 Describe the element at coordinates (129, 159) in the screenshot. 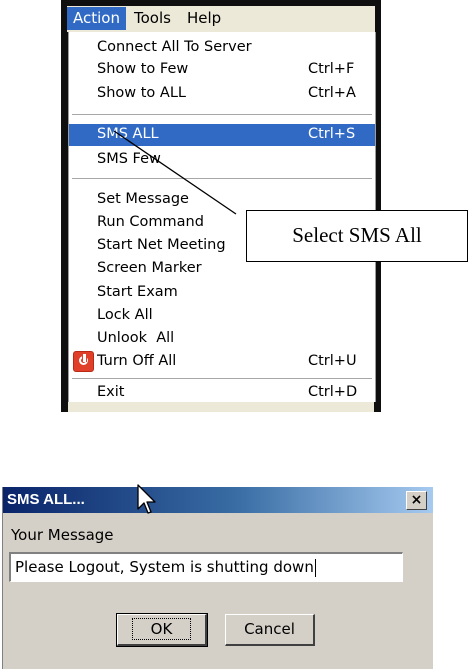

I see `menu-item-label: SMS Few` at that location.